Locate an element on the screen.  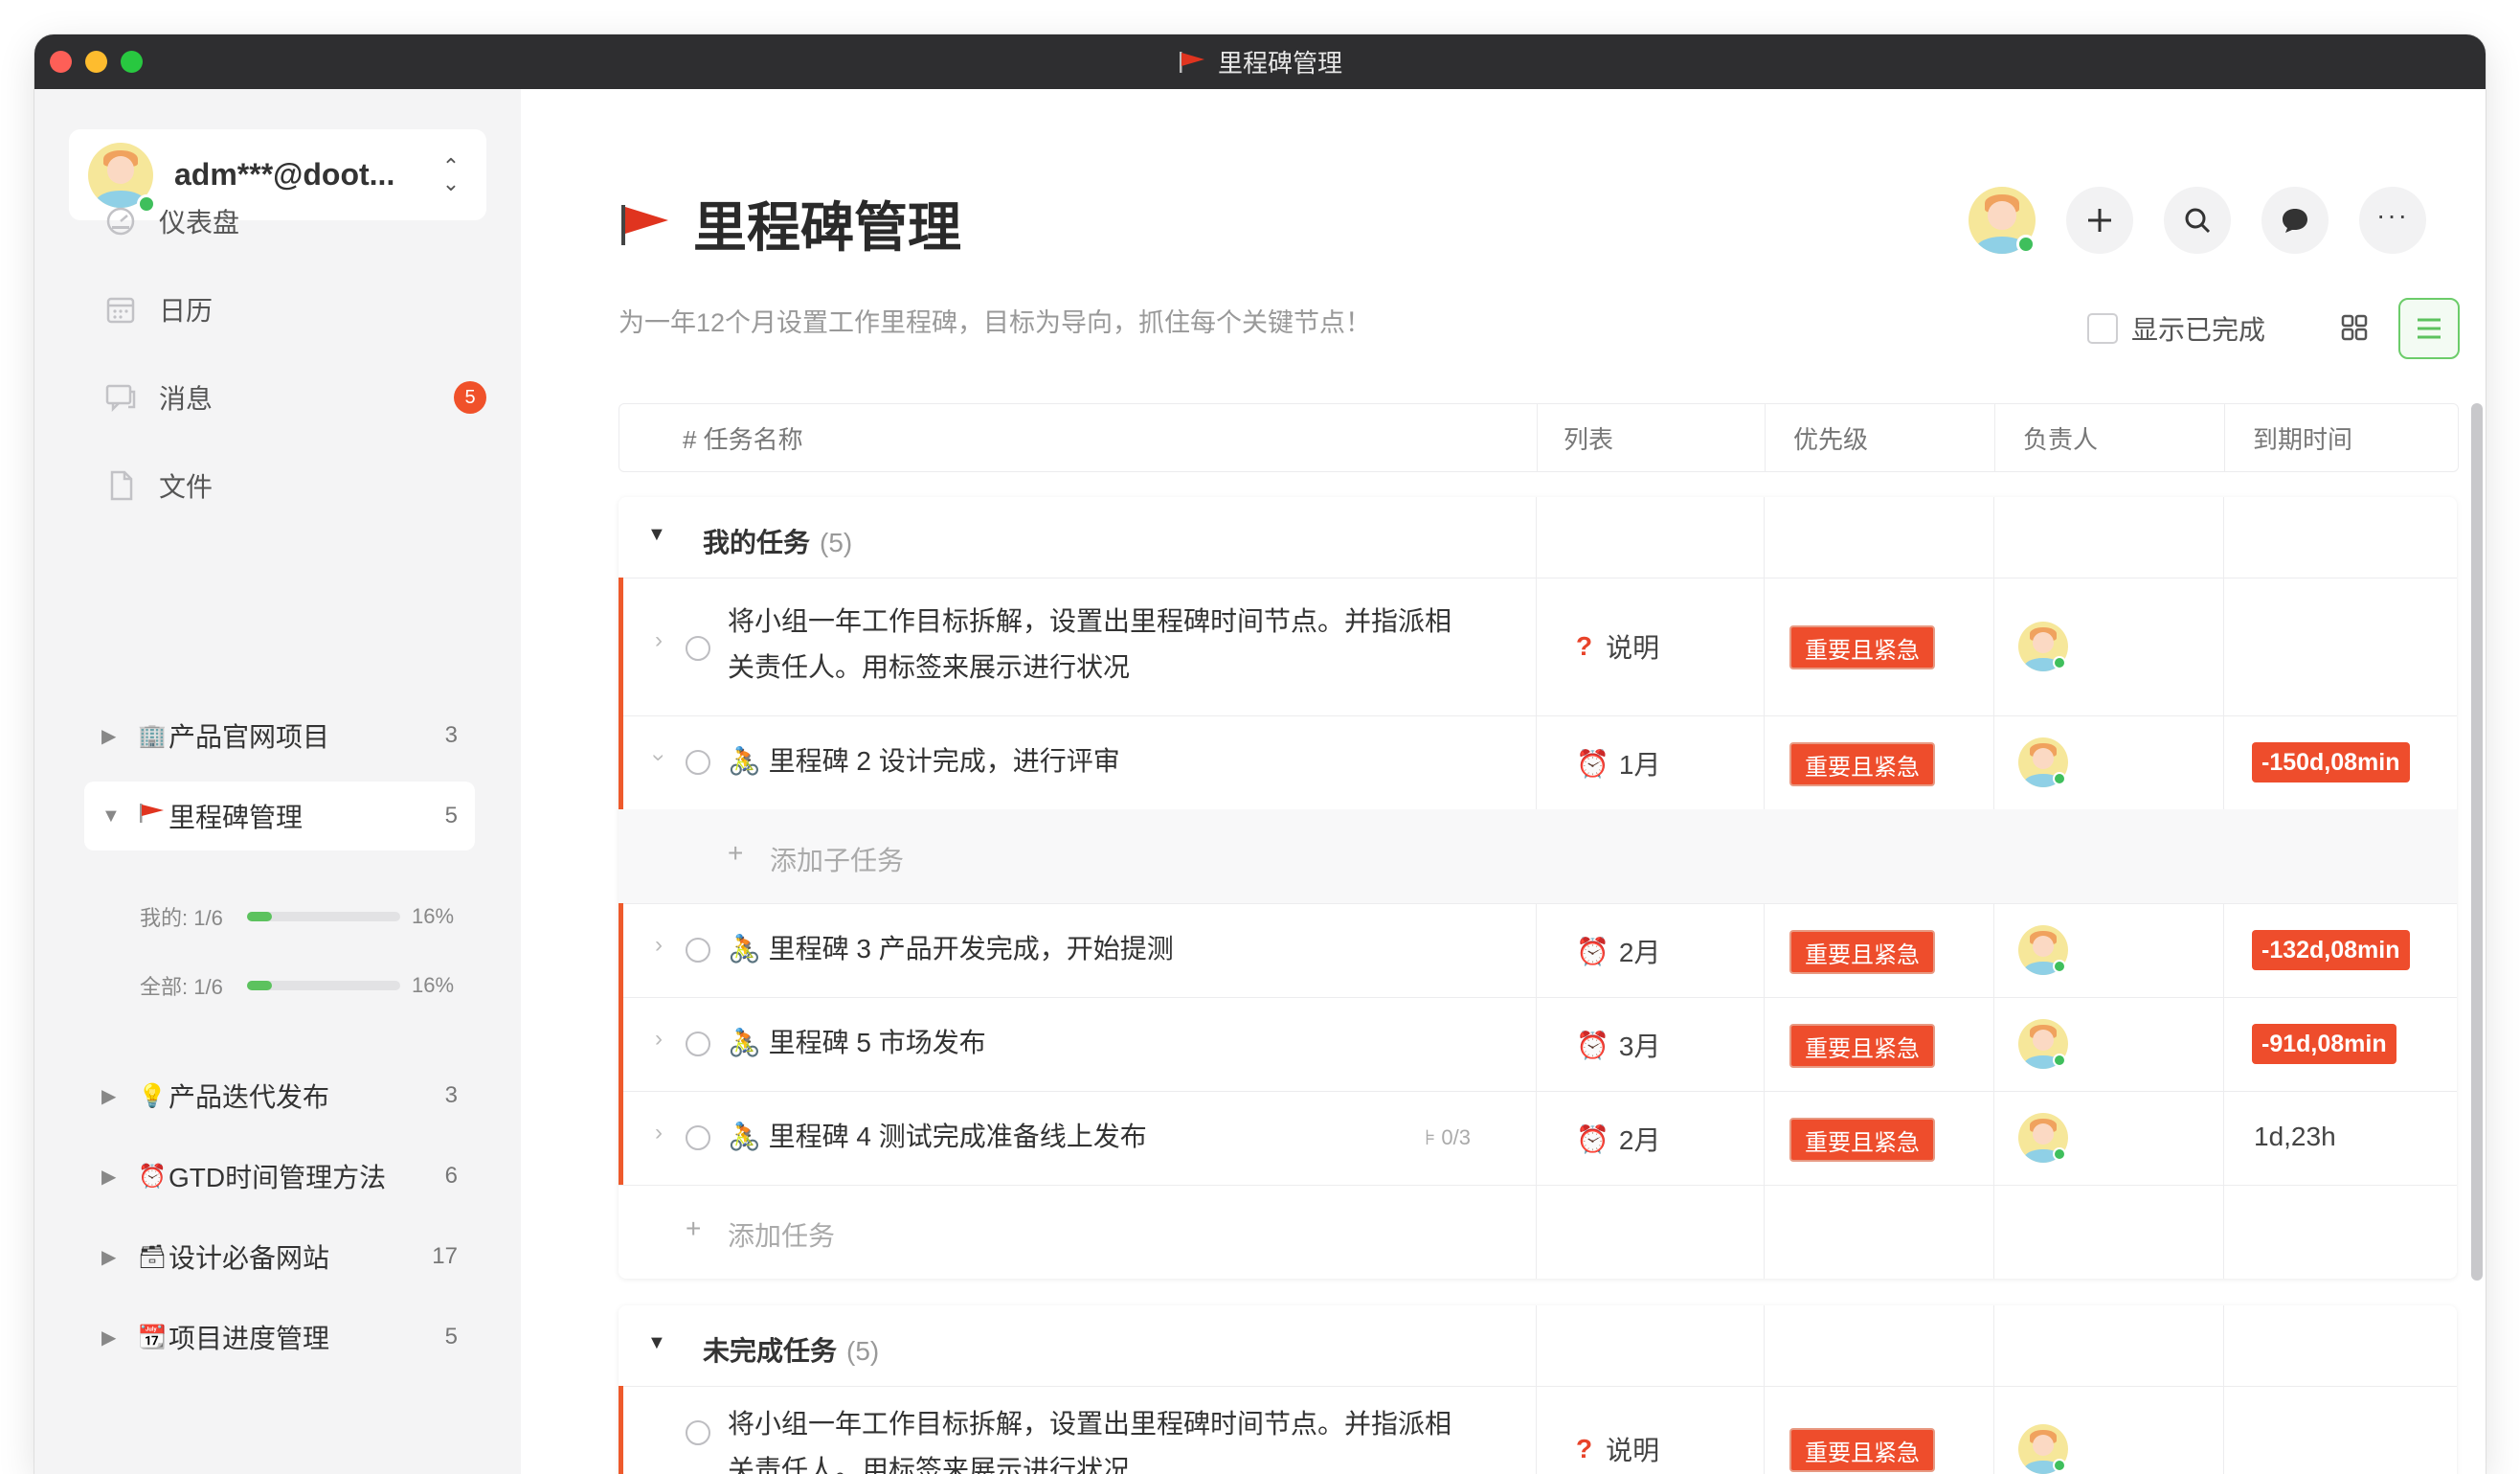
close-window-button is located at coordinates (61, 62).